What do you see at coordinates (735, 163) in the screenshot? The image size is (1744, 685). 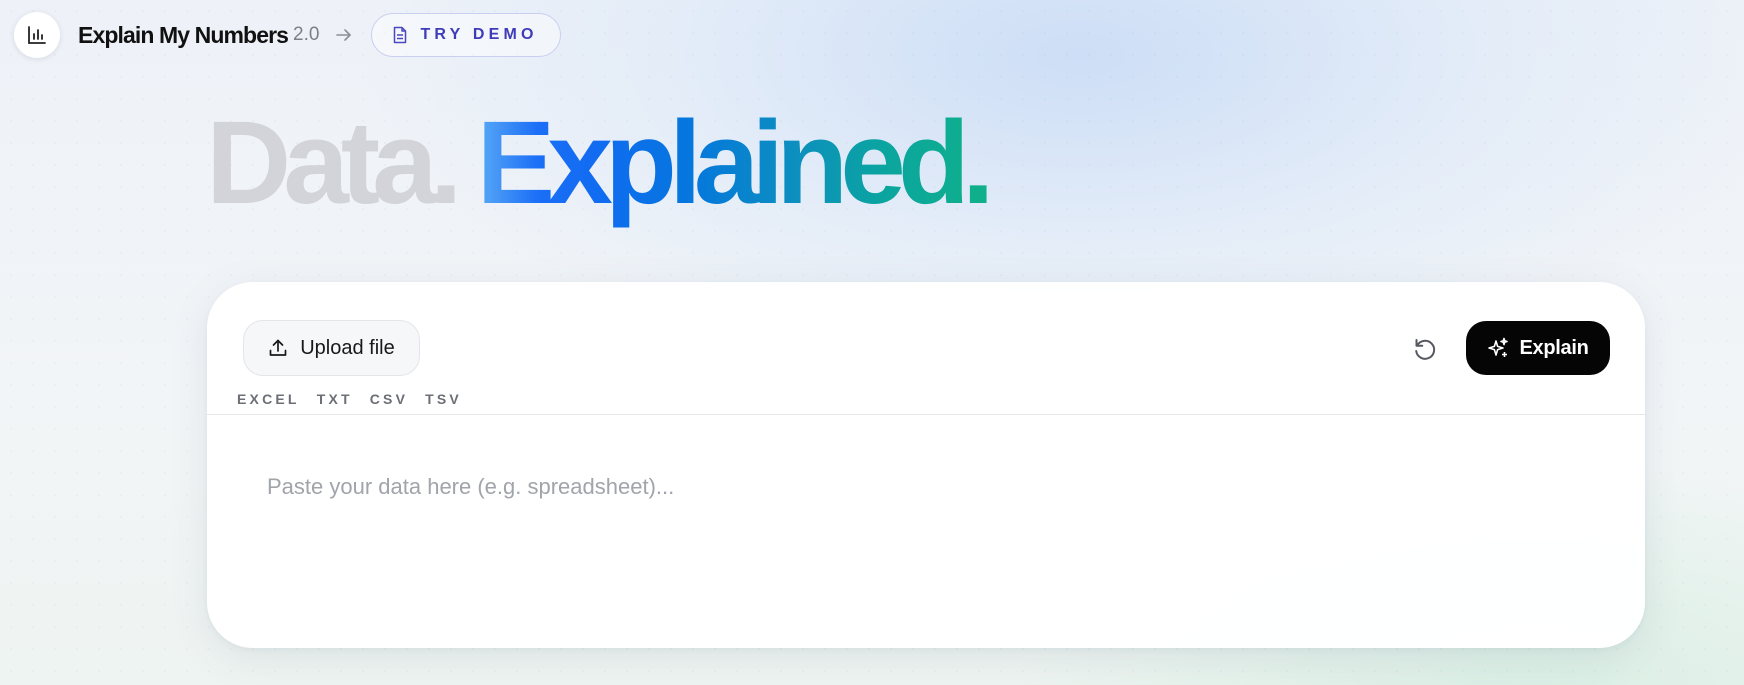 I see `hero-word-explained: Explained.` at bounding box center [735, 163].